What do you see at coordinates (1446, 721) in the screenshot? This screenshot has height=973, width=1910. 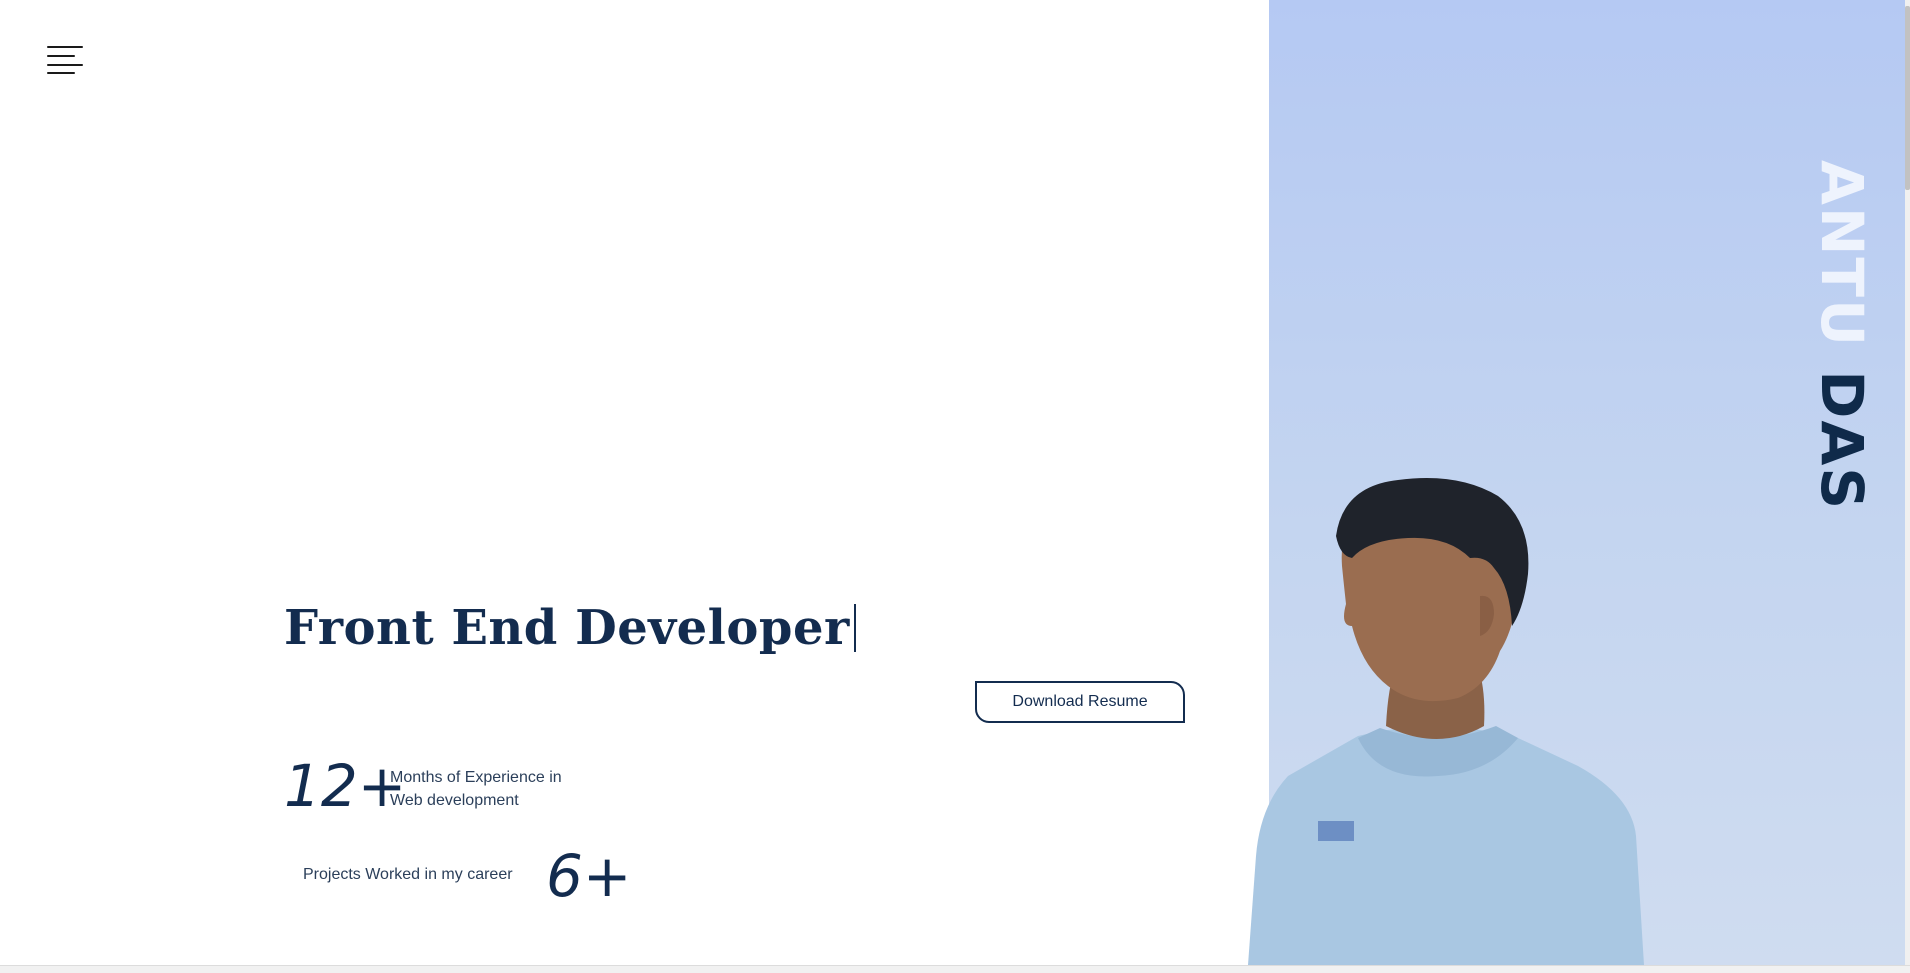 I see `portrait-photo` at bounding box center [1446, 721].